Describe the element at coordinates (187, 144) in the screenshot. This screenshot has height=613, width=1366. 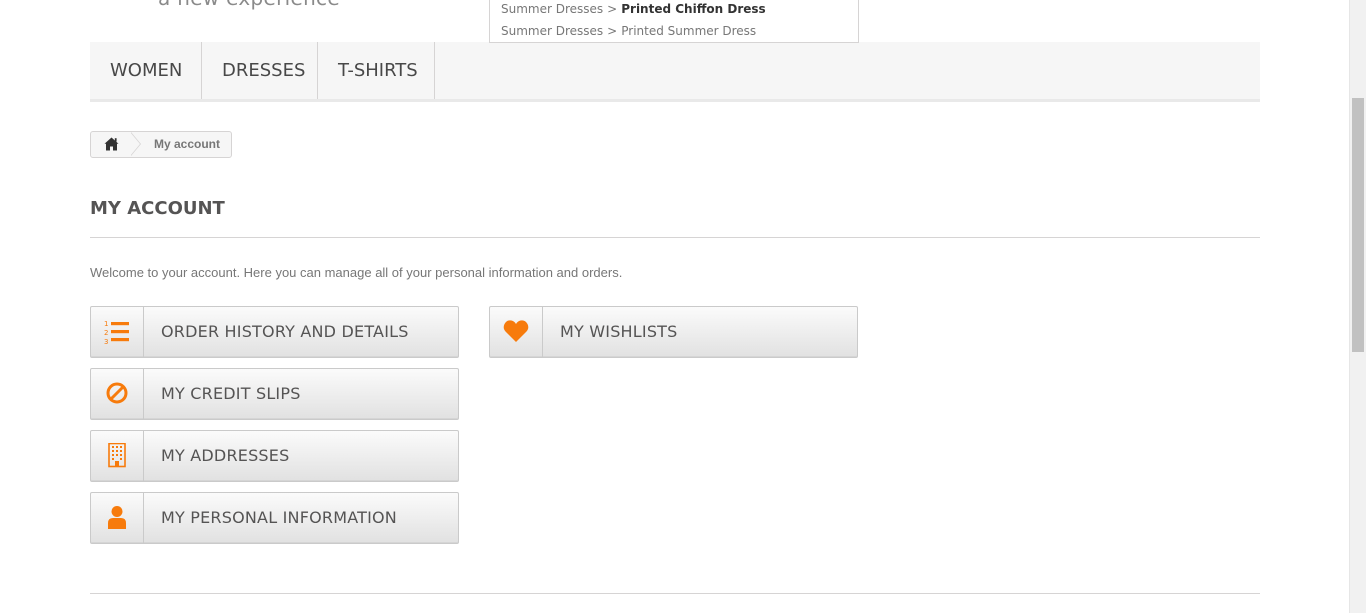
I see `breadcrumb-current: My account` at that location.